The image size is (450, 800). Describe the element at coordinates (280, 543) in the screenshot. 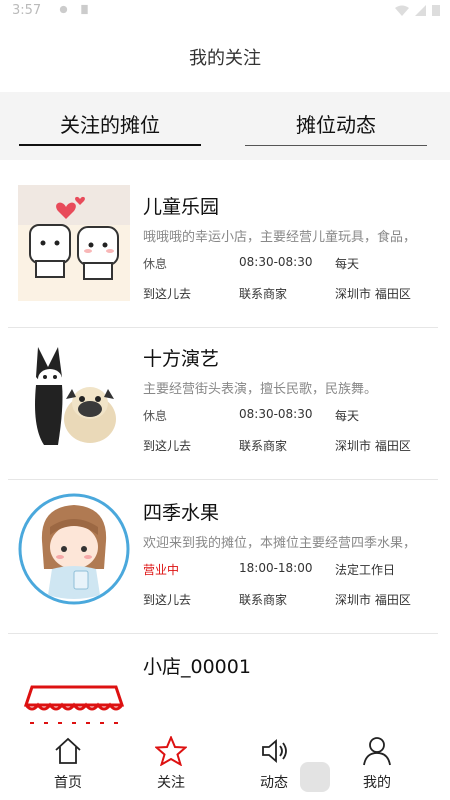

I see `shop-description: 欢迎来到我的摊位，本摊位主要经营四季水果，` at that location.